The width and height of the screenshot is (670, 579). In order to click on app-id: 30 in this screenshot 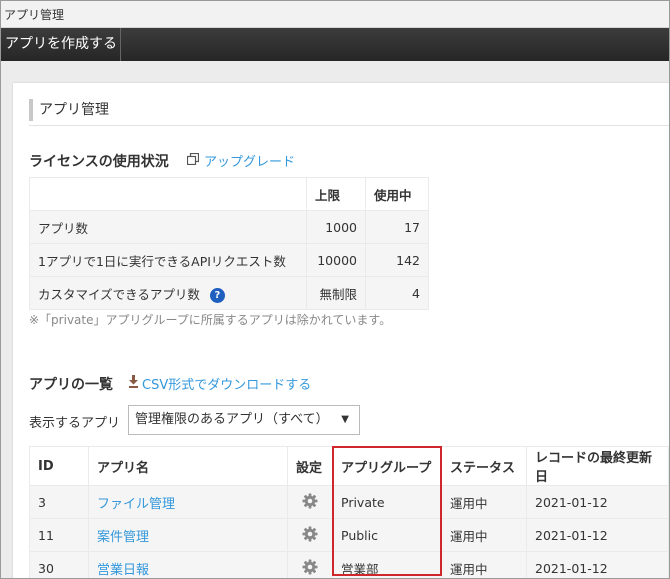, I will do `click(59, 564)`.